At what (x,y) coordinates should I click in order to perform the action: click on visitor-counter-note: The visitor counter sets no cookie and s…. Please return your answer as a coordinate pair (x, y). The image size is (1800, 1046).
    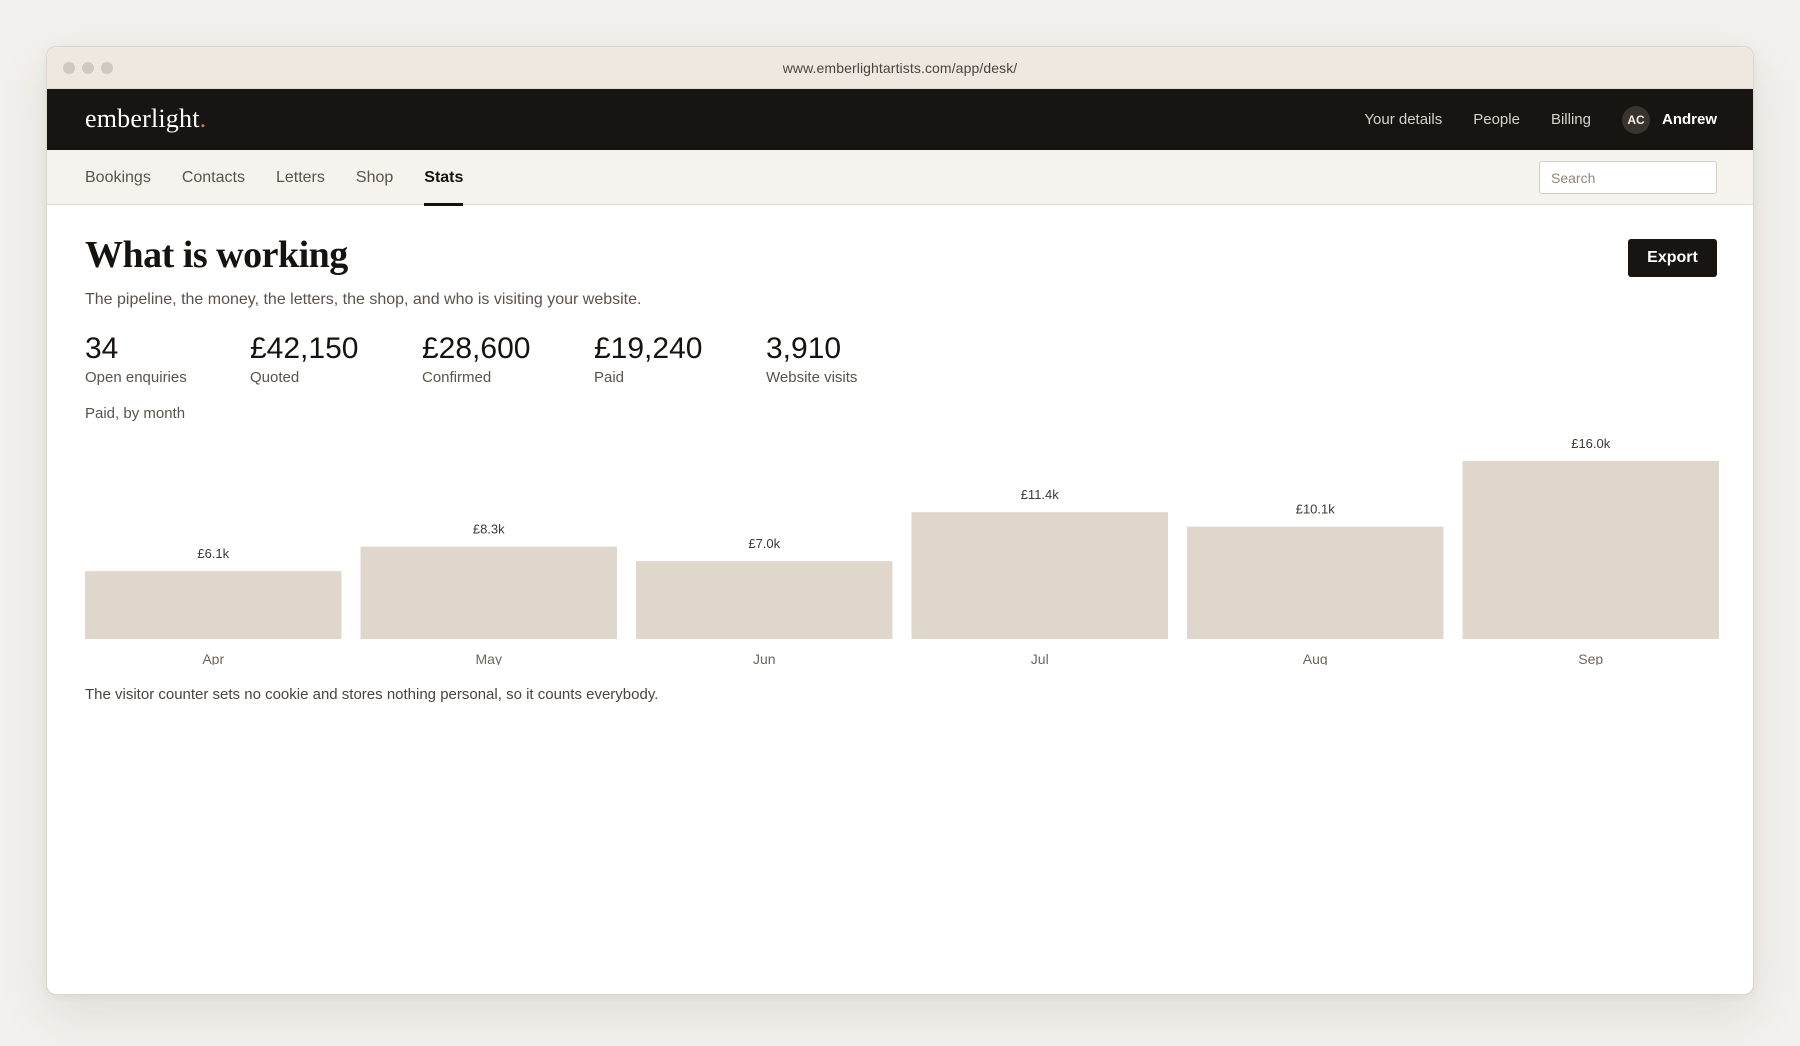
    Looking at the image, I should click on (372, 694).